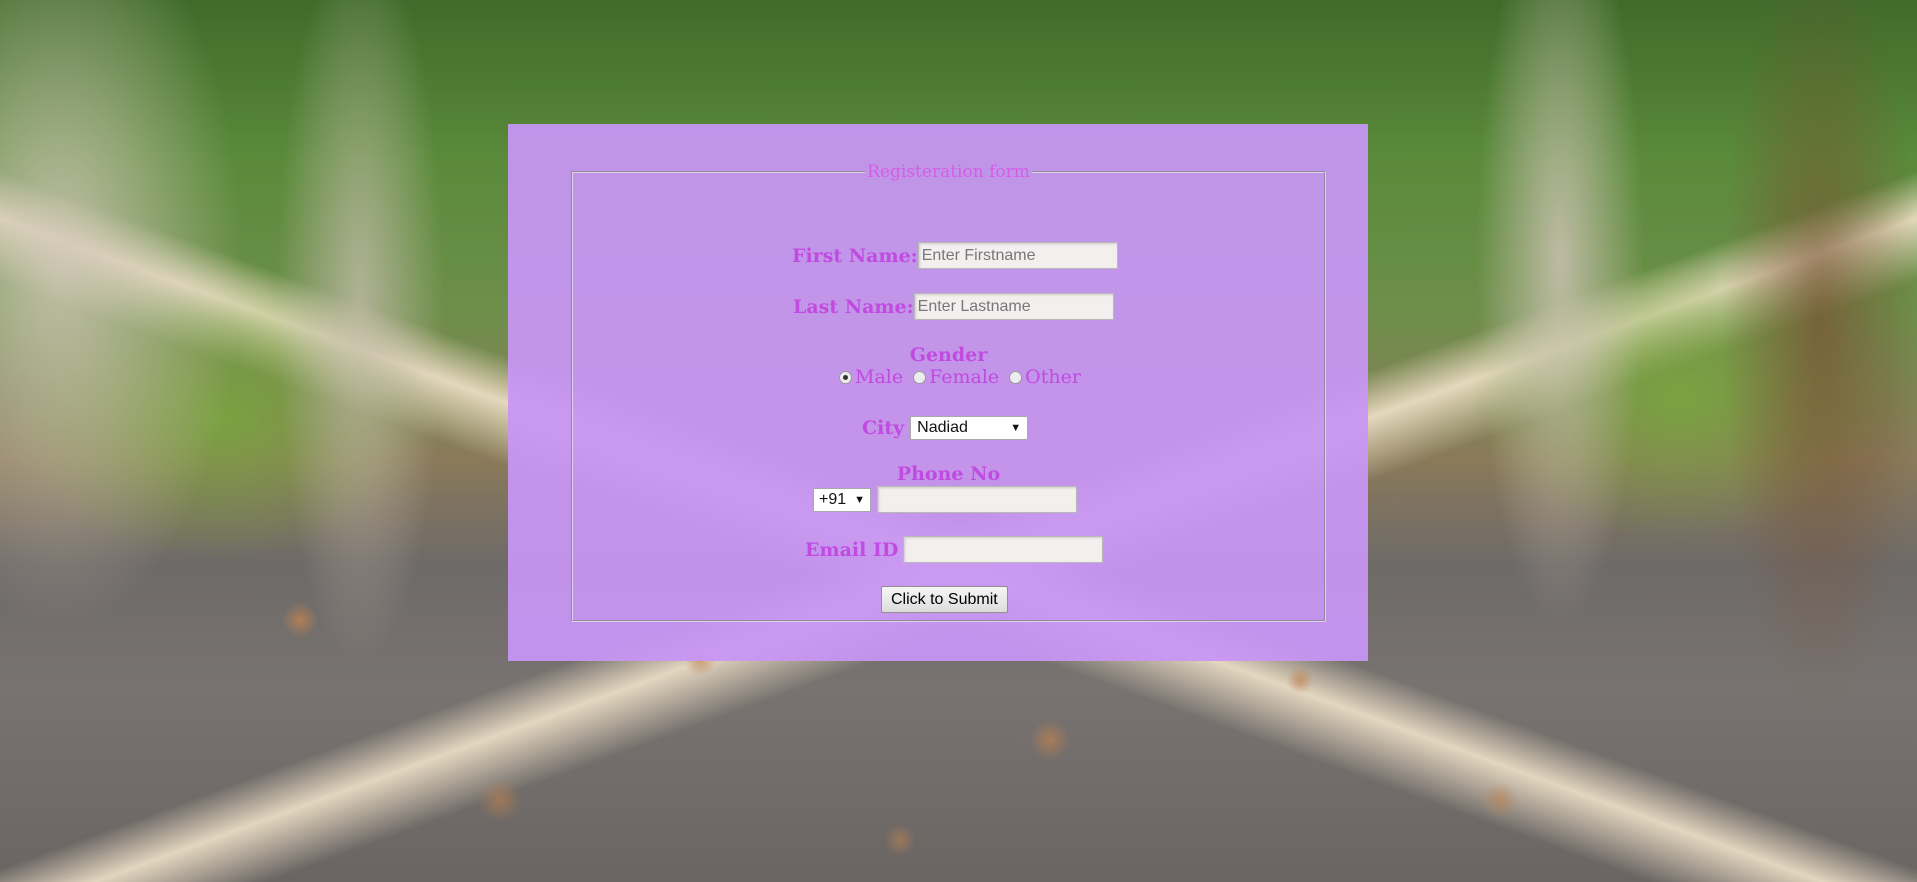  Describe the element at coordinates (883, 428) in the screenshot. I see `city-label: City` at that location.